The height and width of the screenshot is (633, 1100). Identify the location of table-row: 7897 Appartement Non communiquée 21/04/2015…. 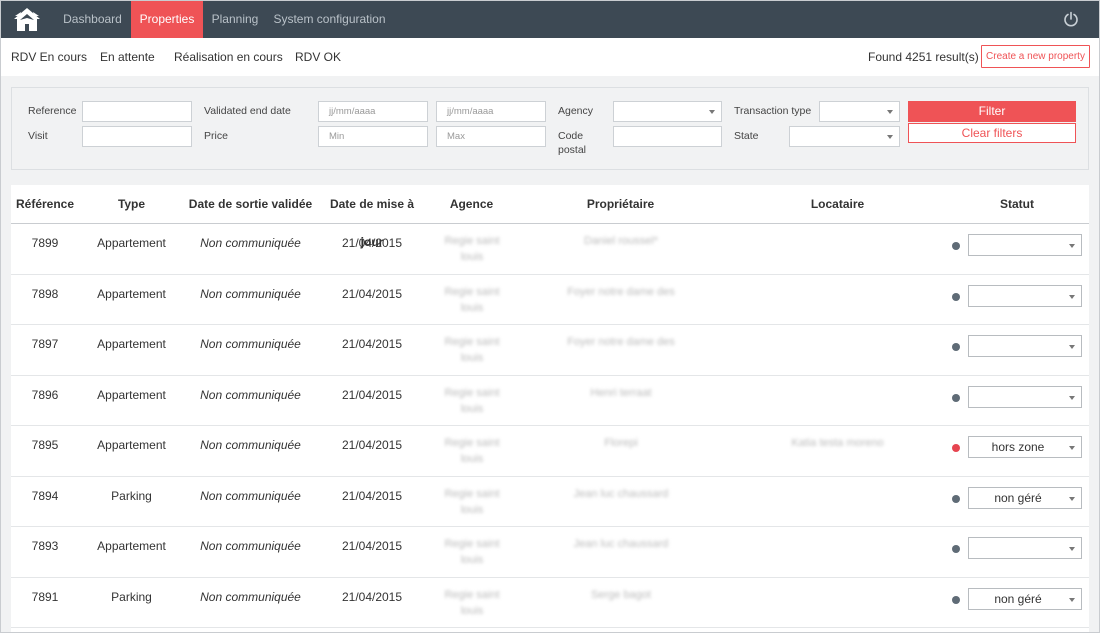
(550, 350).